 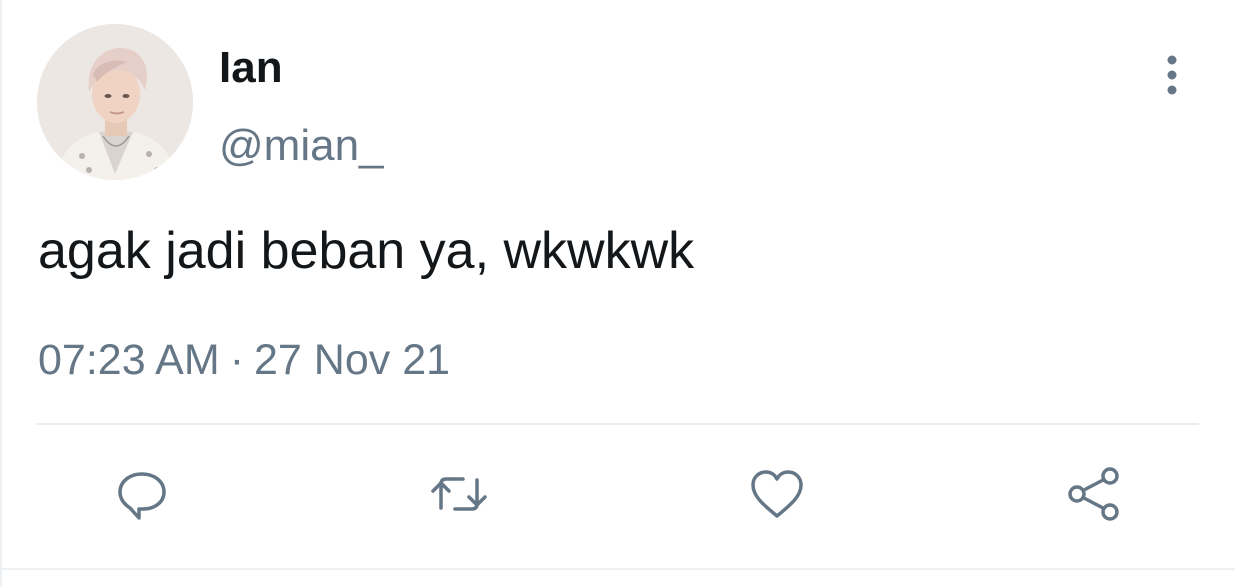 What do you see at coordinates (301, 146) in the screenshot?
I see `user-handle: @mian_` at bounding box center [301, 146].